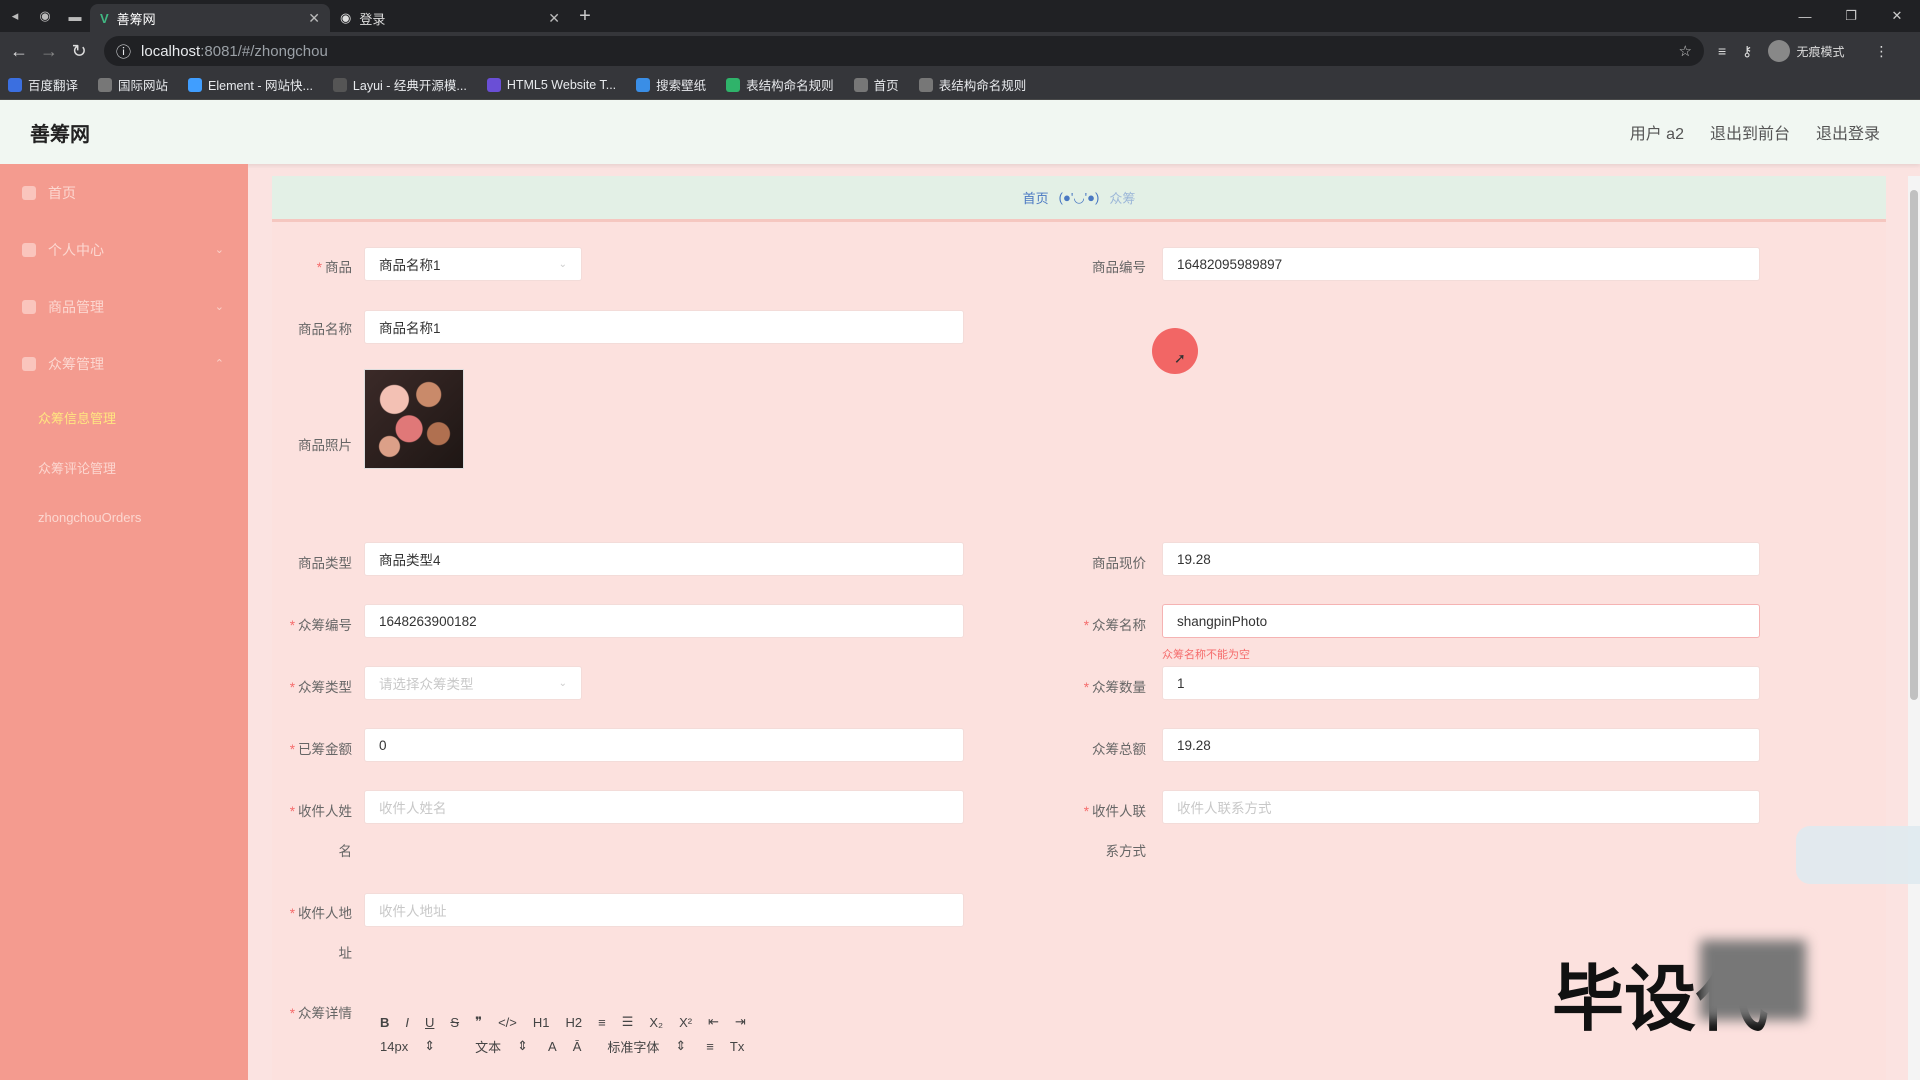  Describe the element at coordinates (1851, 16) in the screenshot. I see `restore-icon: ❐` at that location.